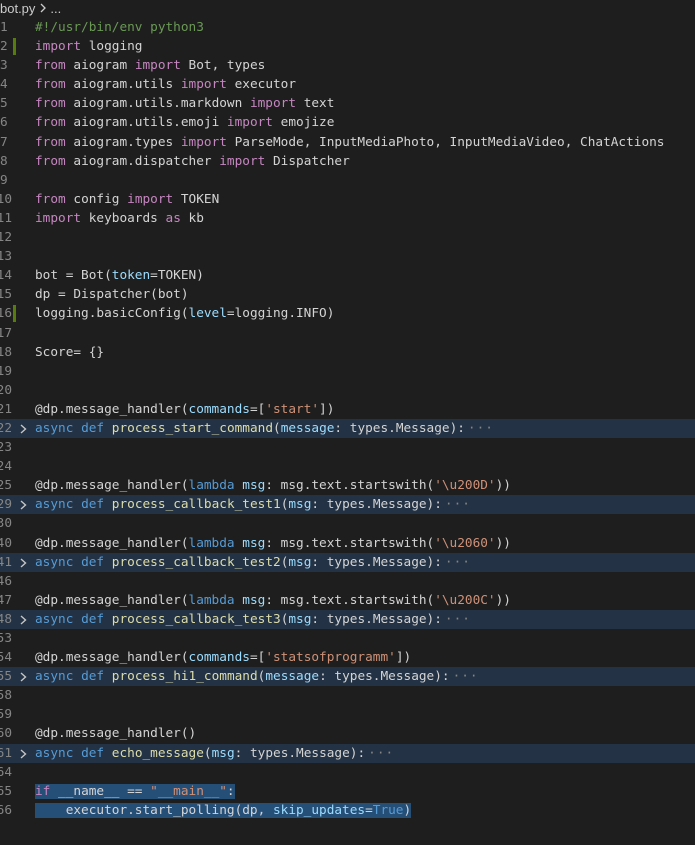 The width and height of the screenshot is (695, 845). Describe the element at coordinates (119, 275) in the screenshot. I see `code-text: bot = Bot(token=TOKEN)` at that location.